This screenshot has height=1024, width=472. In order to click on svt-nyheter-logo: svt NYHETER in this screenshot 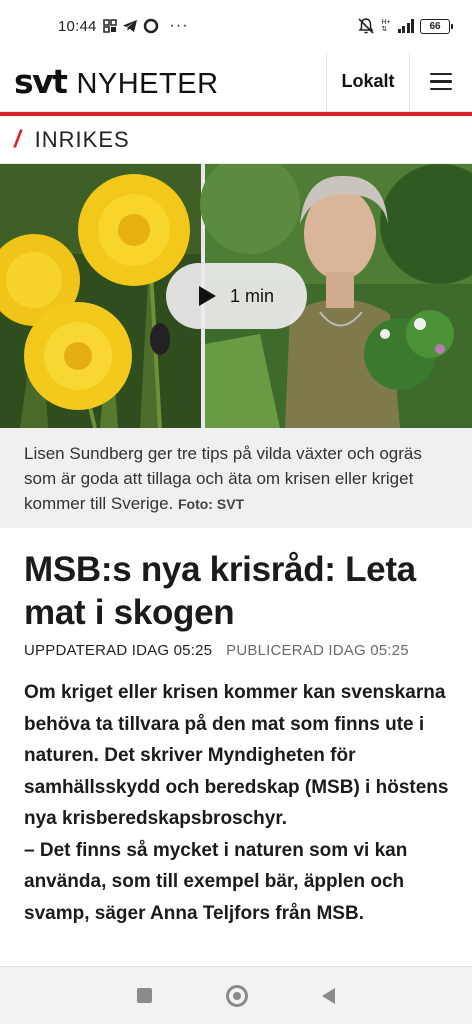, I will do `click(163, 81)`.